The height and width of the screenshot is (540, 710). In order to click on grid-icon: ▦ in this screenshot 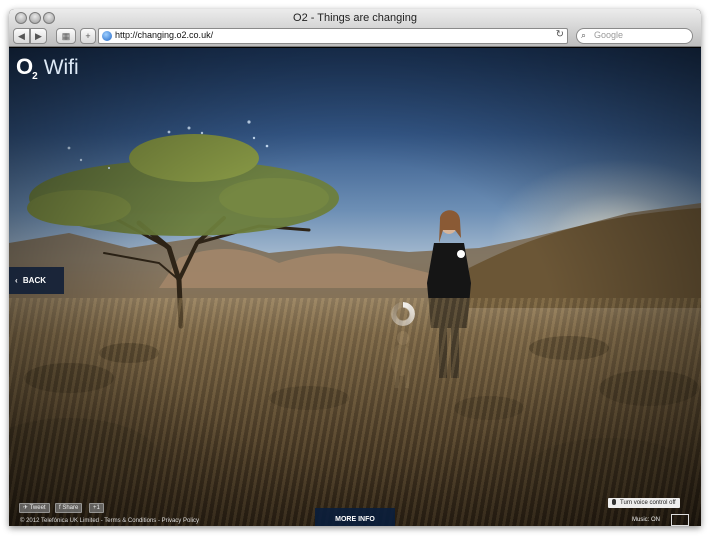, I will do `click(66, 36)`.